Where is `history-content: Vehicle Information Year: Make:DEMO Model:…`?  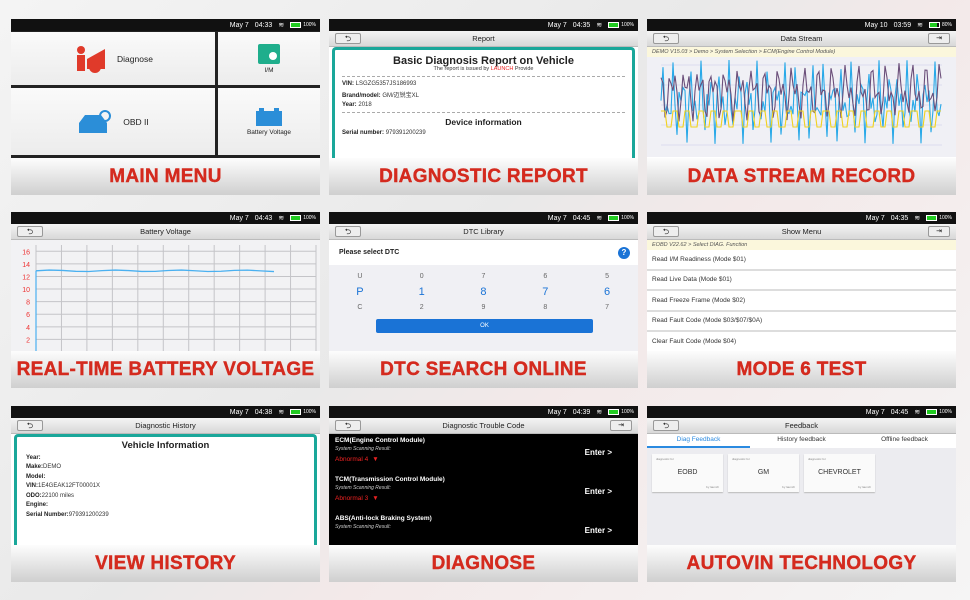
history-content: Vehicle Information Year: Make:DEMO Model:… is located at coordinates (165, 489).